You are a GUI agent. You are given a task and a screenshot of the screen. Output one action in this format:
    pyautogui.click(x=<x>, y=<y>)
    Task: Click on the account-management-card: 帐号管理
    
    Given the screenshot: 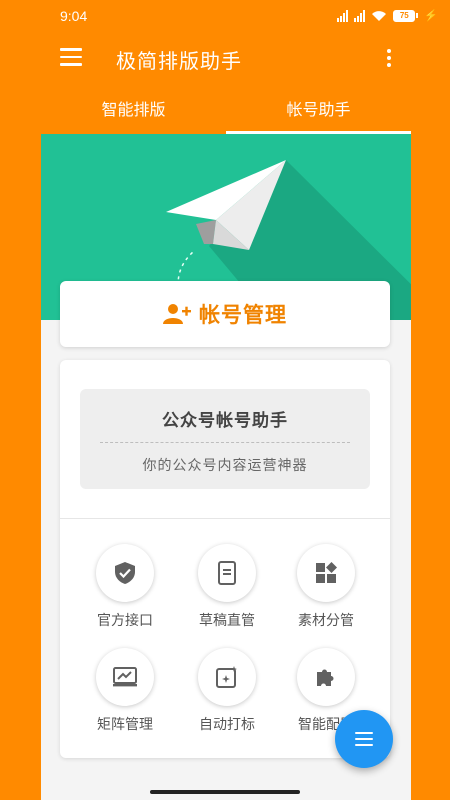 What is the action you would take?
    pyautogui.click(x=225, y=314)
    